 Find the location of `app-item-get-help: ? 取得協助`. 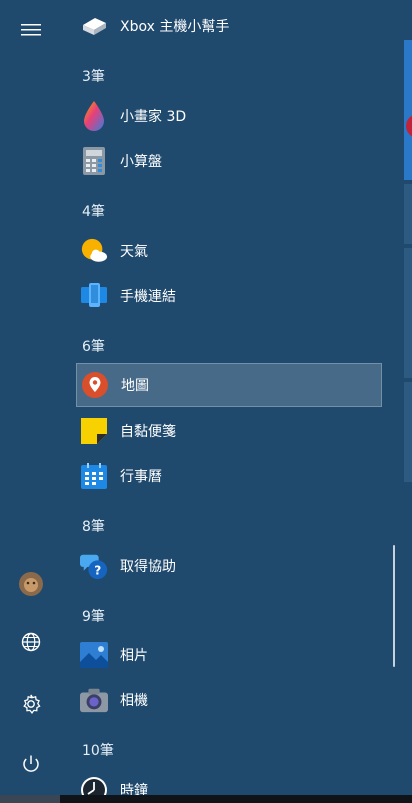

app-item-get-help: ? 取得協助 is located at coordinates (229, 566).